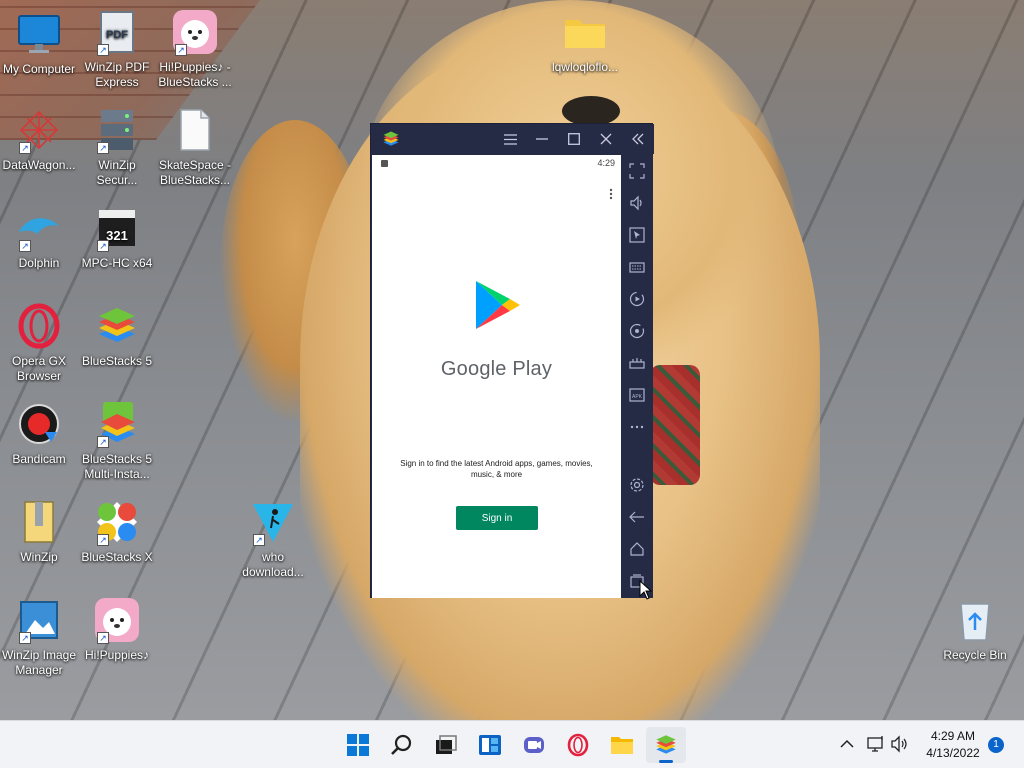 This screenshot has width=1024, height=768. Describe the element at coordinates (578, 745) in the screenshot. I see `opera-gx-taskbar-button` at that location.